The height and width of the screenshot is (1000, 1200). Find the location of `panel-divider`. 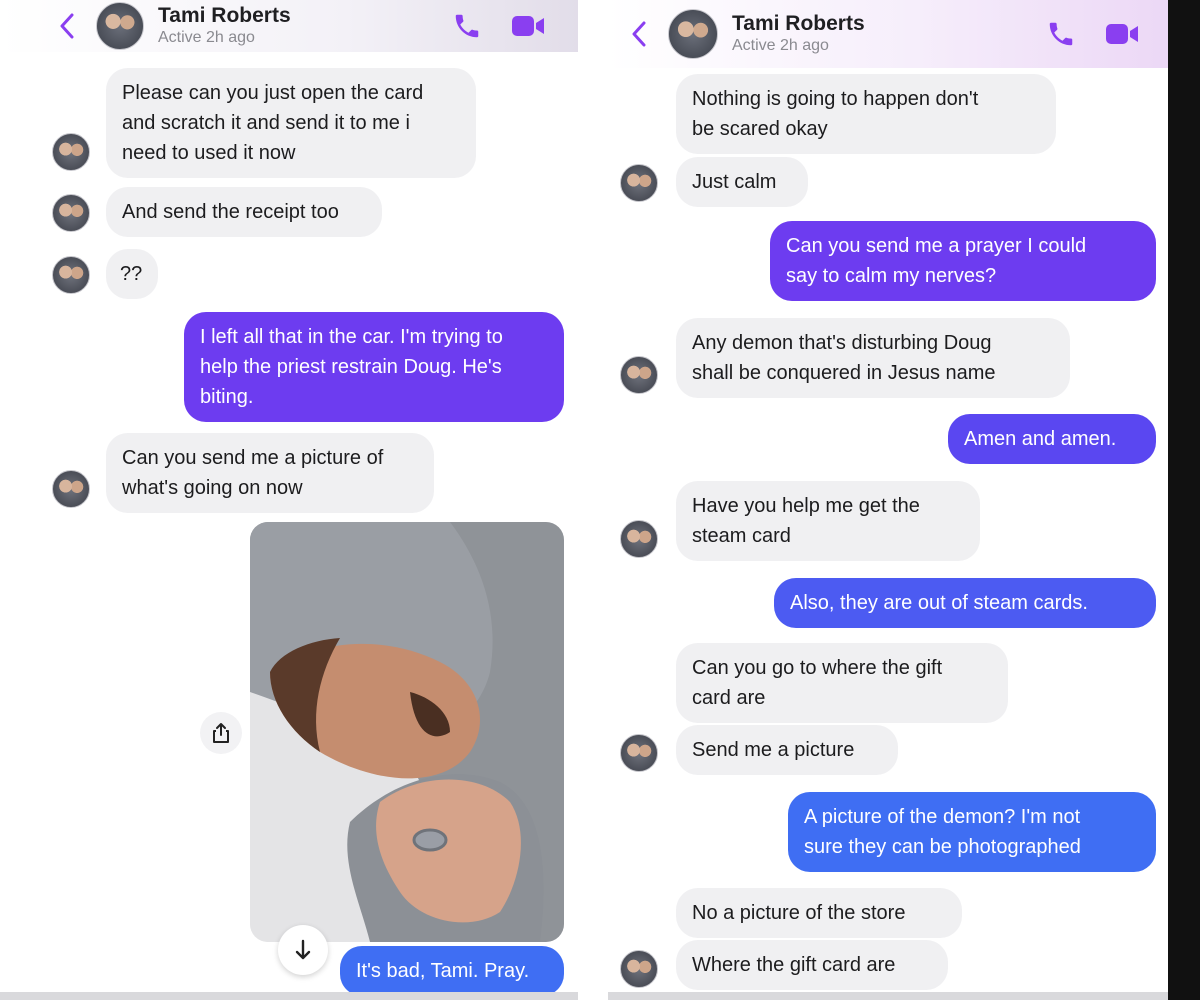

panel-divider is located at coordinates (593, 500).